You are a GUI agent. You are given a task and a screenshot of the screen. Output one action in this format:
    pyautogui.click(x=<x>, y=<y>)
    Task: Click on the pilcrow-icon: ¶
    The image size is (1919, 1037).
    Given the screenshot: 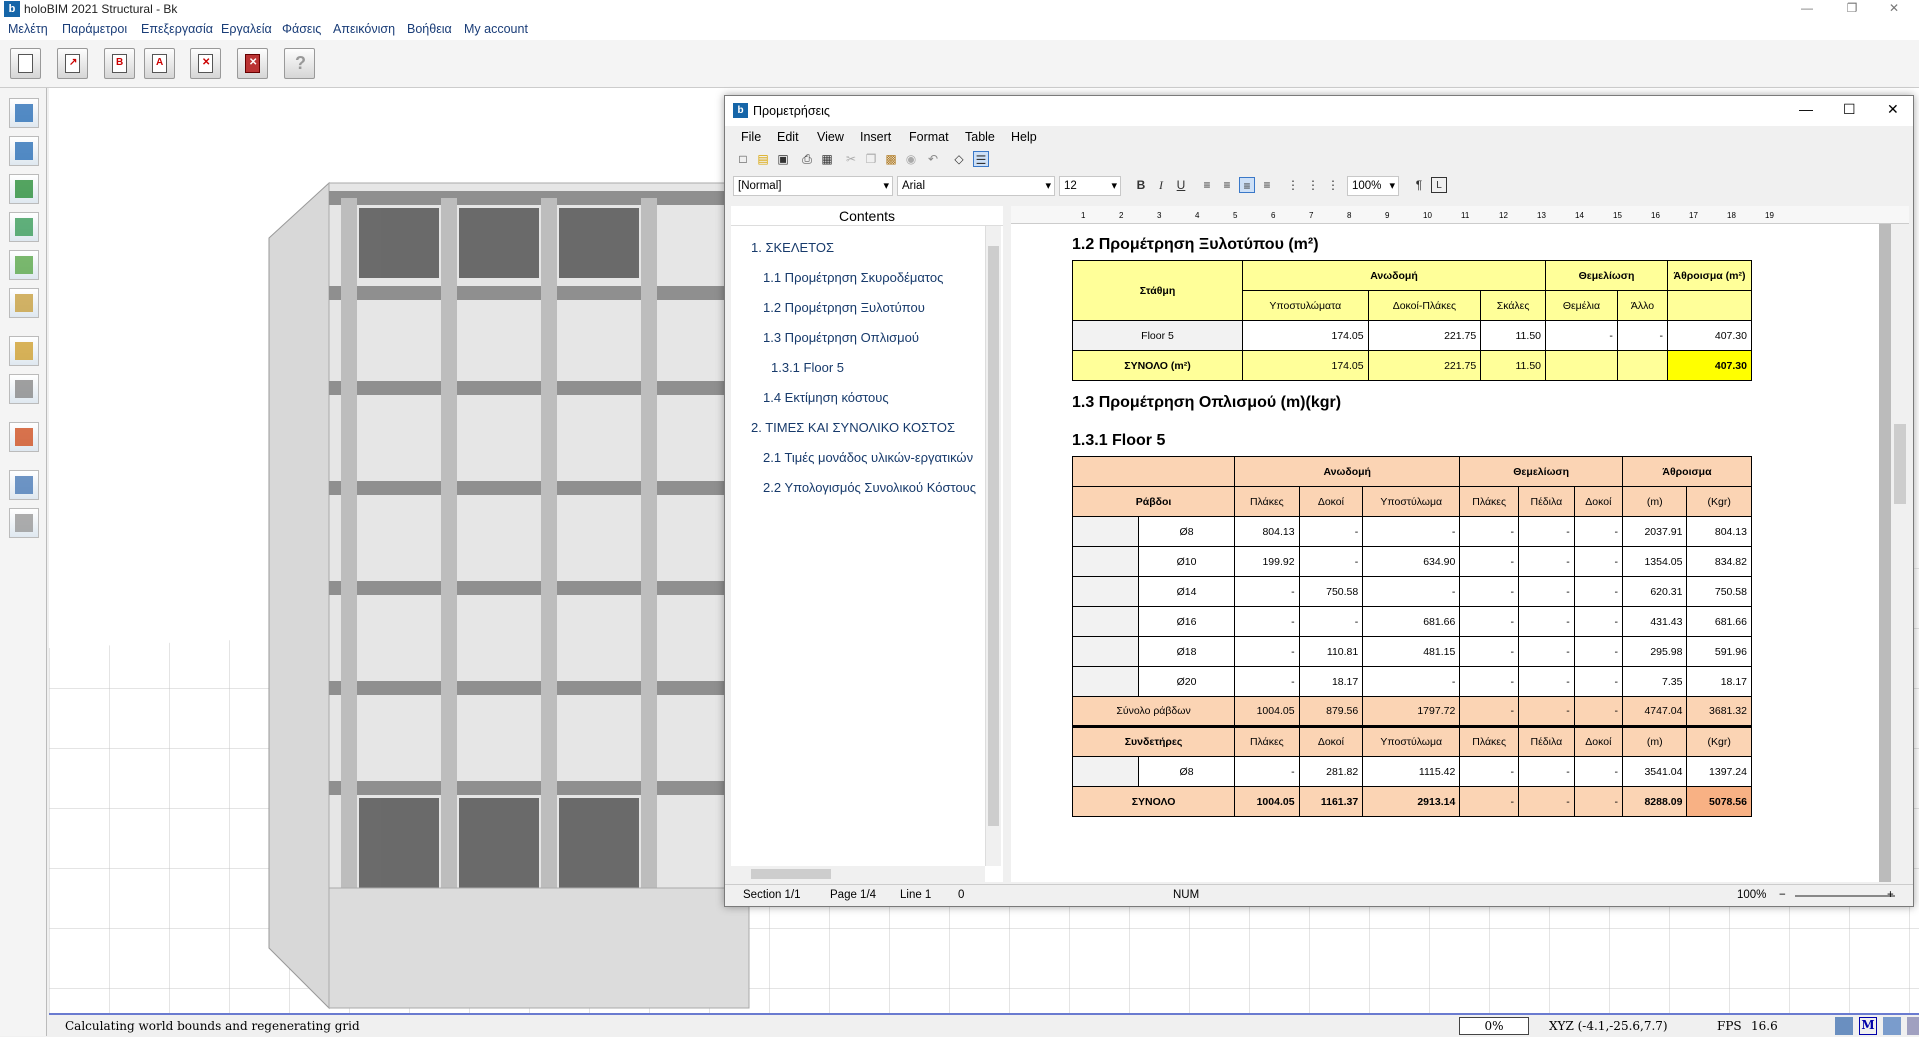 What is the action you would take?
    pyautogui.click(x=1419, y=185)
    